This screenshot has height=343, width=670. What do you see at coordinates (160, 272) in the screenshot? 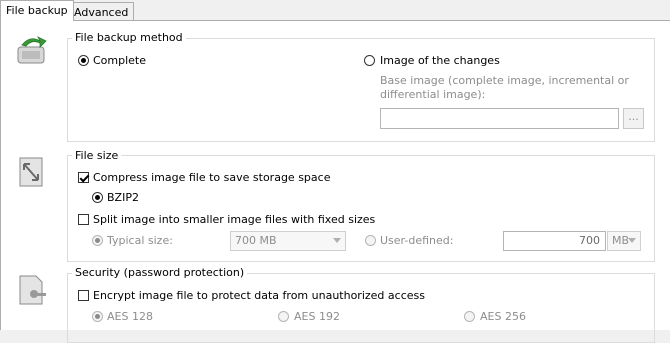
I see `security-title: Security (password protection)` at bounding box center [160, 272].